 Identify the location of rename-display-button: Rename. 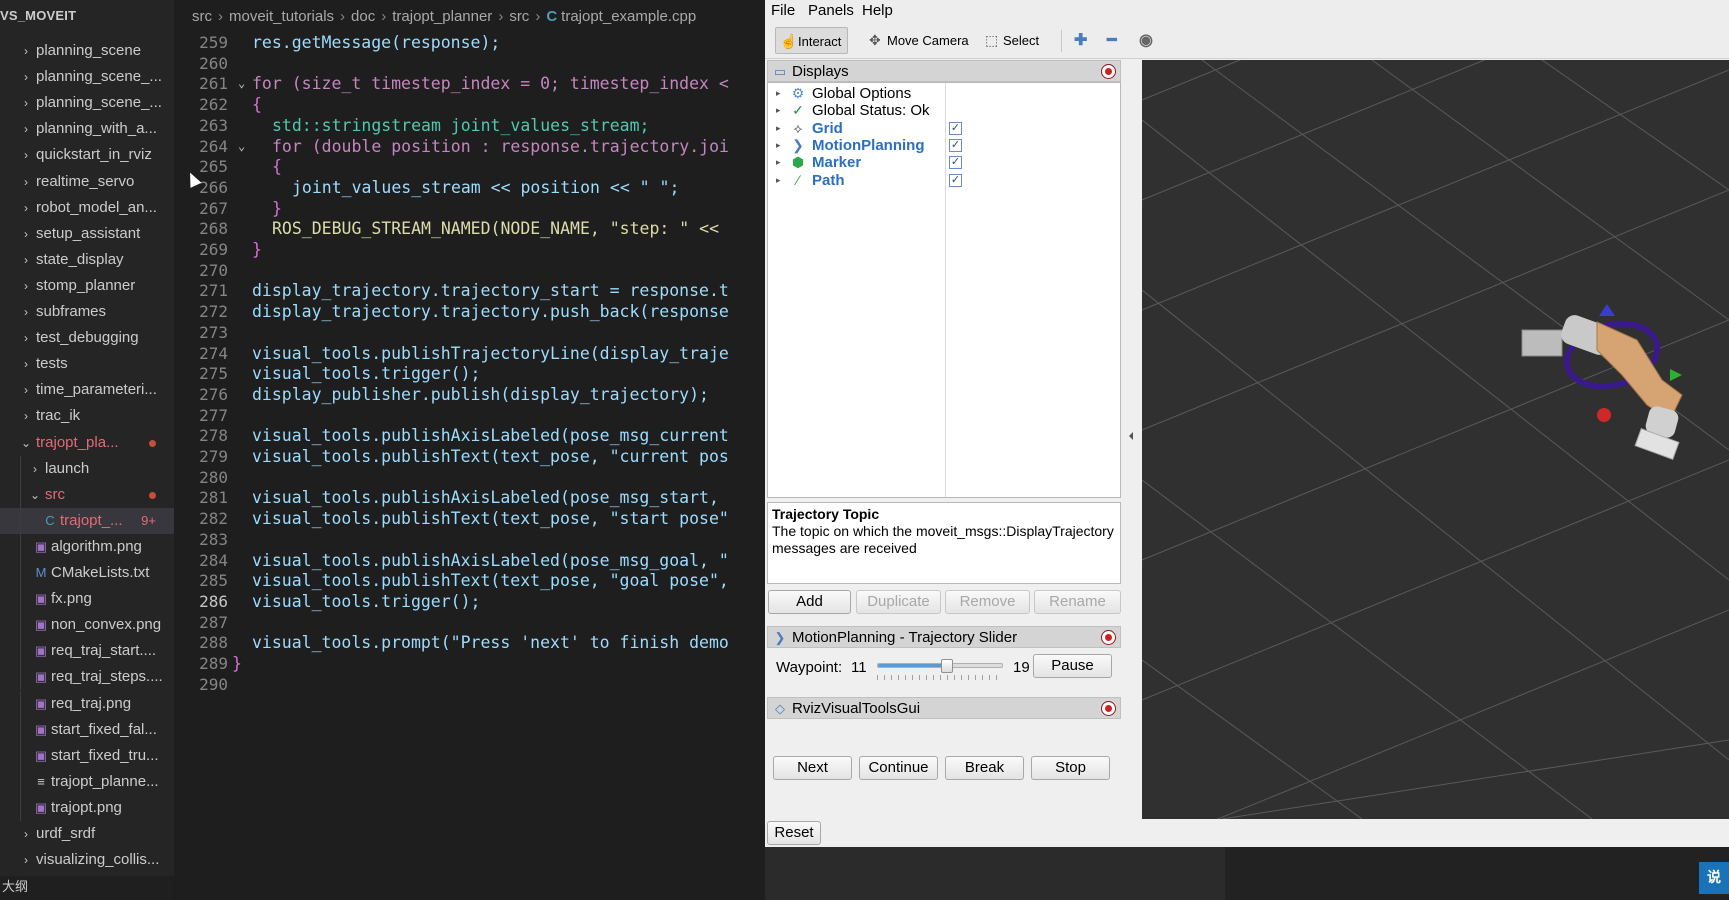
(1077, 602).